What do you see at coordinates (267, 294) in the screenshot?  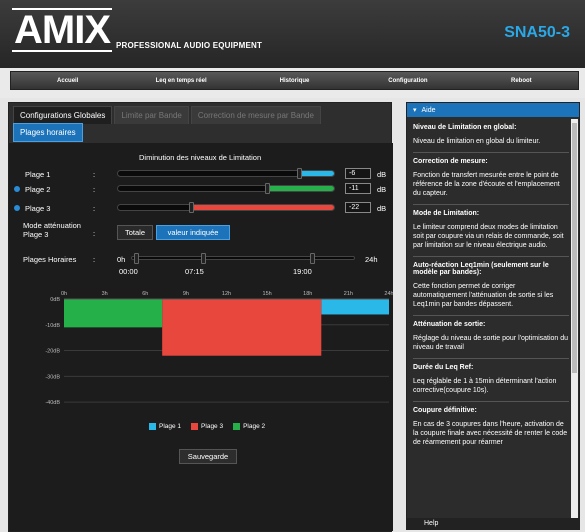 I see `x-tick-label: 15h` at bounding box center [267, 294].